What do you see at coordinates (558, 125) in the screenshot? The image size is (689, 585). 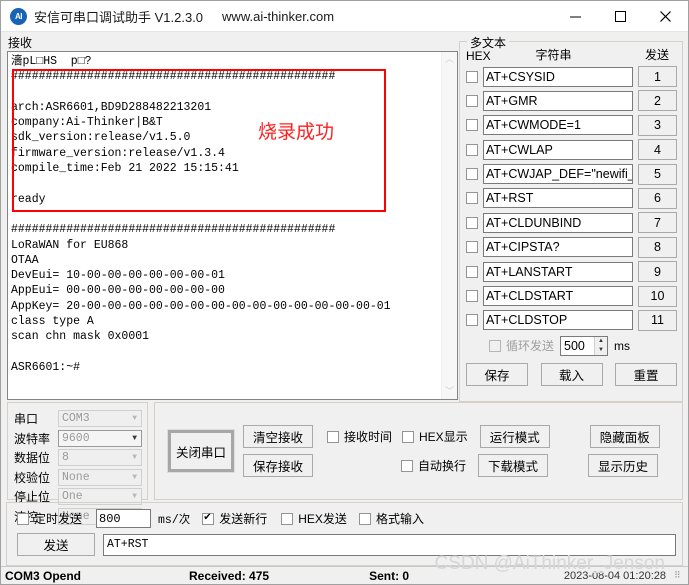 I see `command-input: AT+CWMODE=1` at bounding box center [558, 125].